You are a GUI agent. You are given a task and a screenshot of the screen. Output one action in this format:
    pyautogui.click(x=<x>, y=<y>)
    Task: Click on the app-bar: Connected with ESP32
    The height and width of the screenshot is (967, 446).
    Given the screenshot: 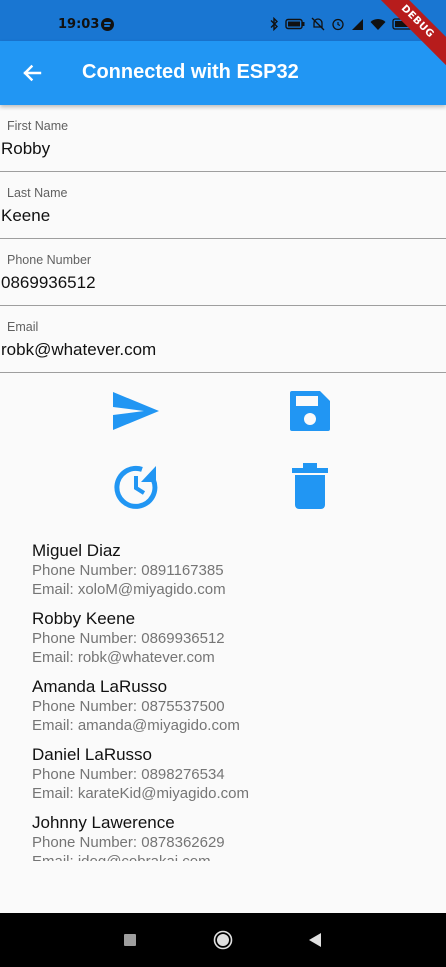 What is the action you would take?
    pyautogui.click(x=223, y=73)
    